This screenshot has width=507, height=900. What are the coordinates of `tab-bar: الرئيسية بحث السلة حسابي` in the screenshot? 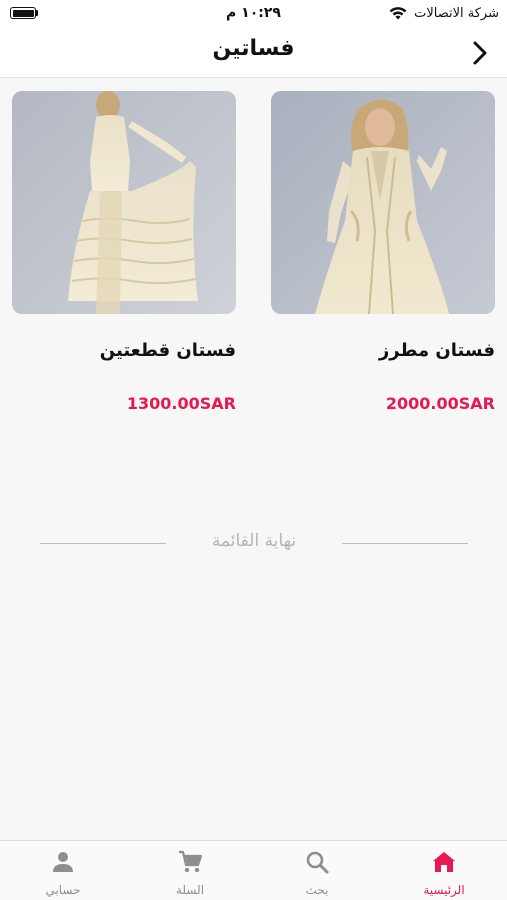 It's located at (253, 870).